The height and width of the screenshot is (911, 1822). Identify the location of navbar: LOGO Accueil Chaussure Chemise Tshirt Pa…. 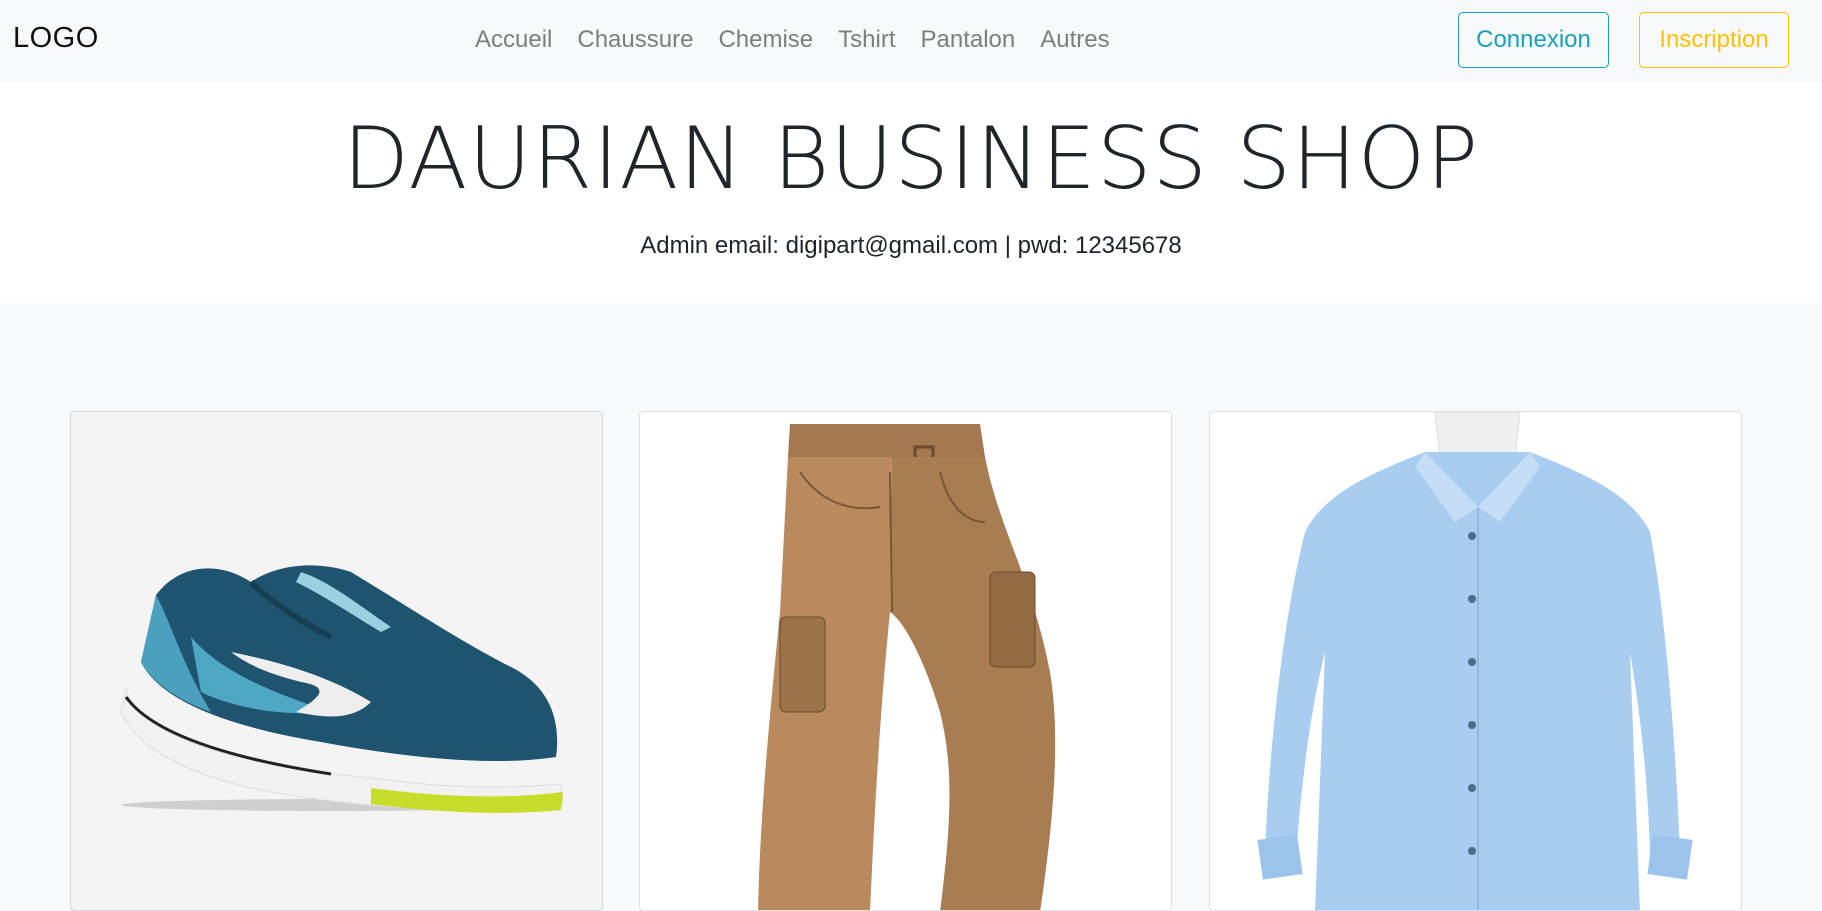
(911, 41).